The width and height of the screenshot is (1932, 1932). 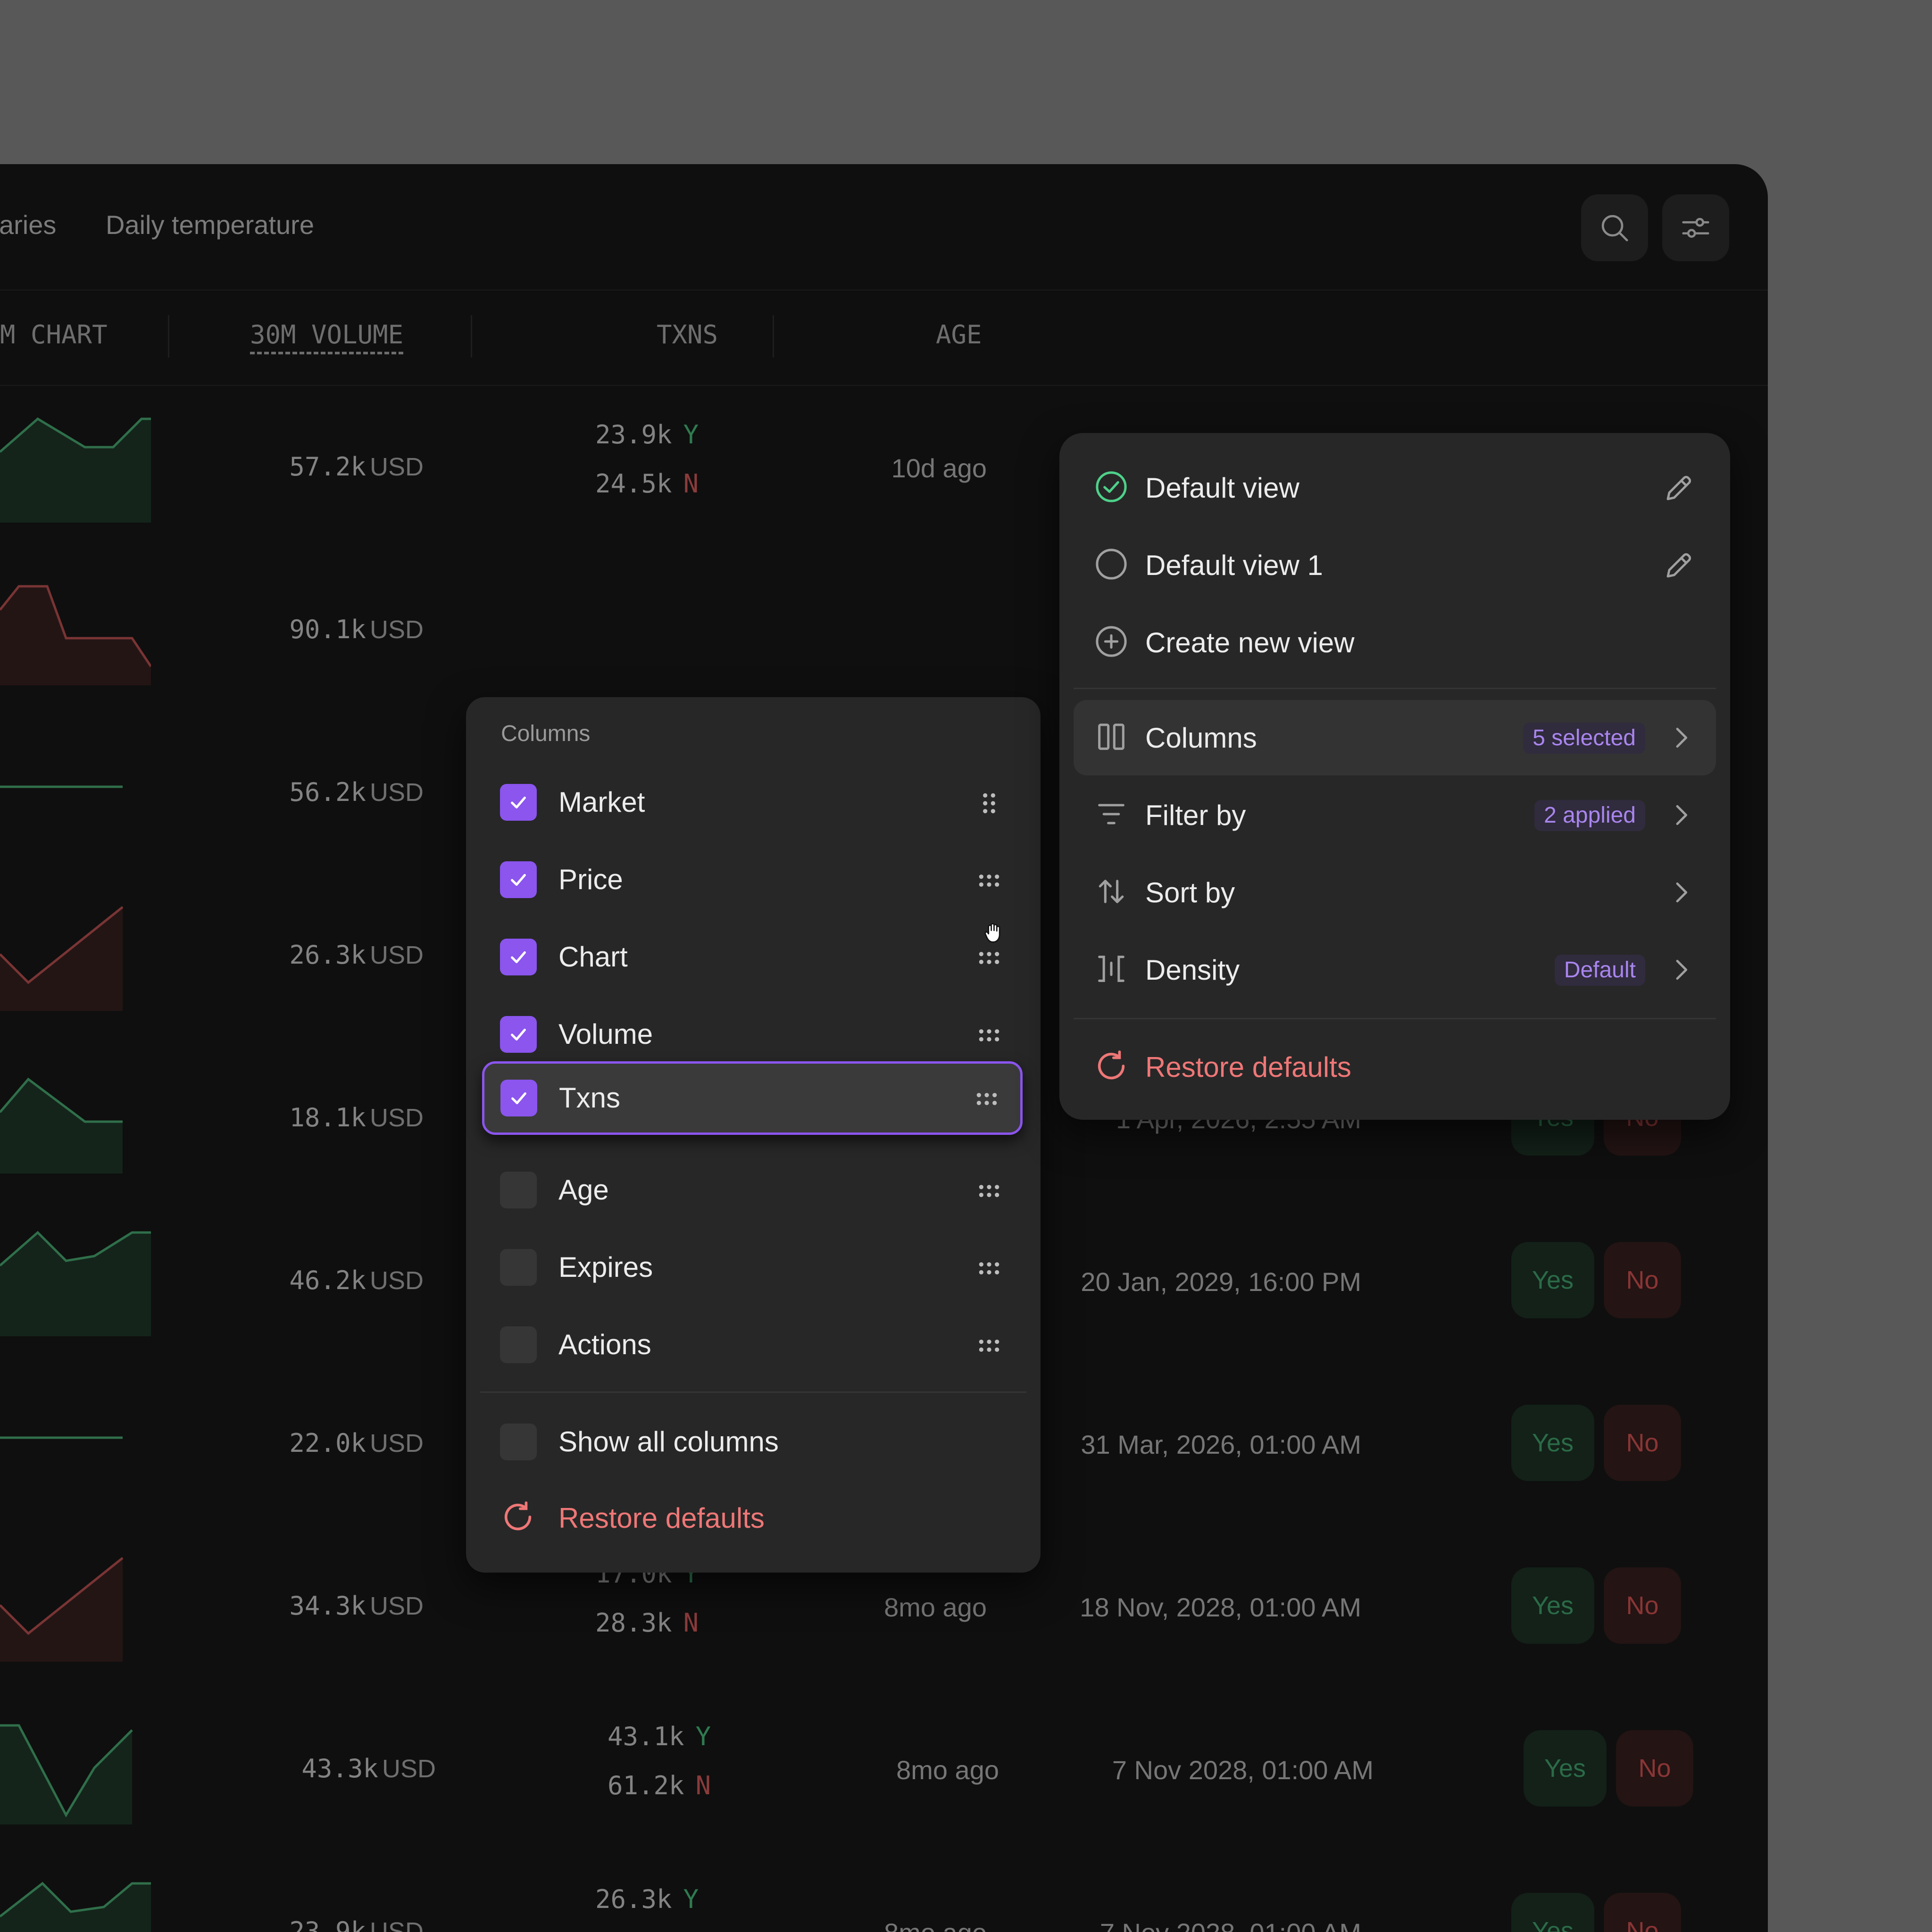 I want to click on search-button, so click(x=1615, y=228).